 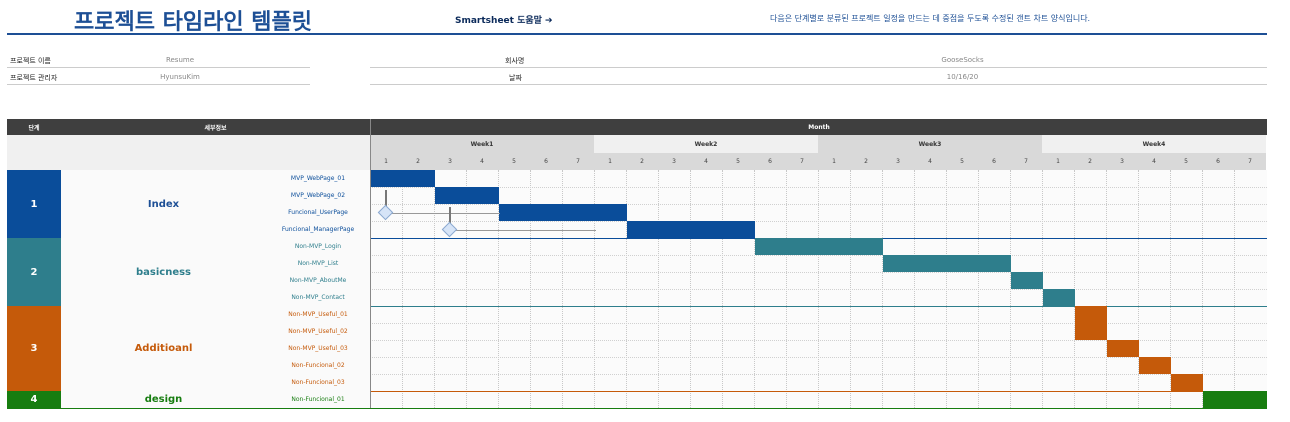 I want to click on date-label: 날짜, so click(x=515, y=78).